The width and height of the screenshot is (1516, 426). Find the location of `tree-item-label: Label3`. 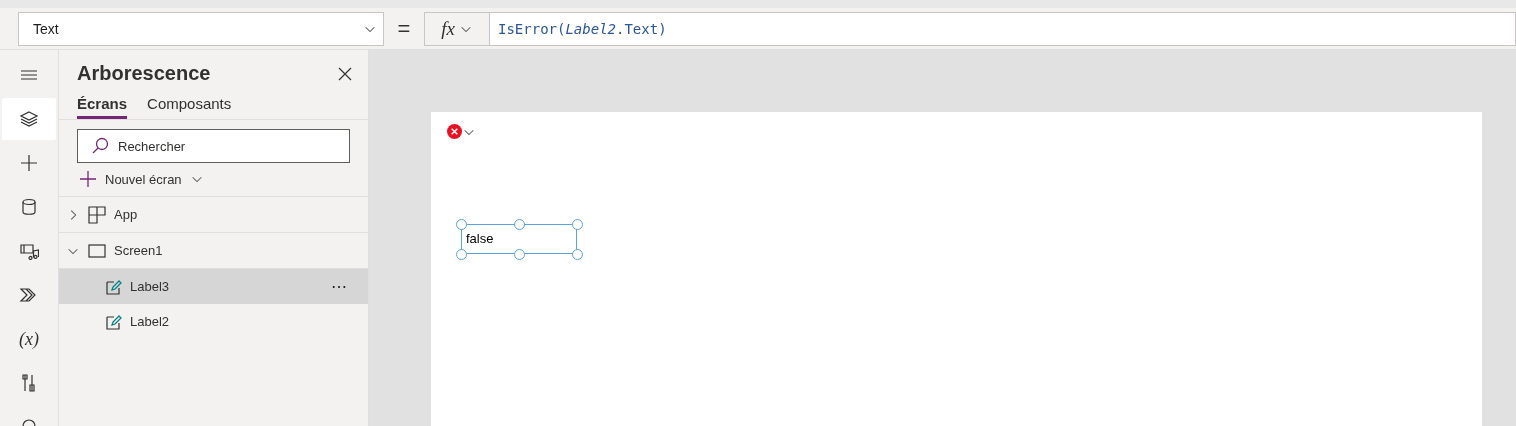

tree-item-label: Label3 is located at coordinates (150, 286).